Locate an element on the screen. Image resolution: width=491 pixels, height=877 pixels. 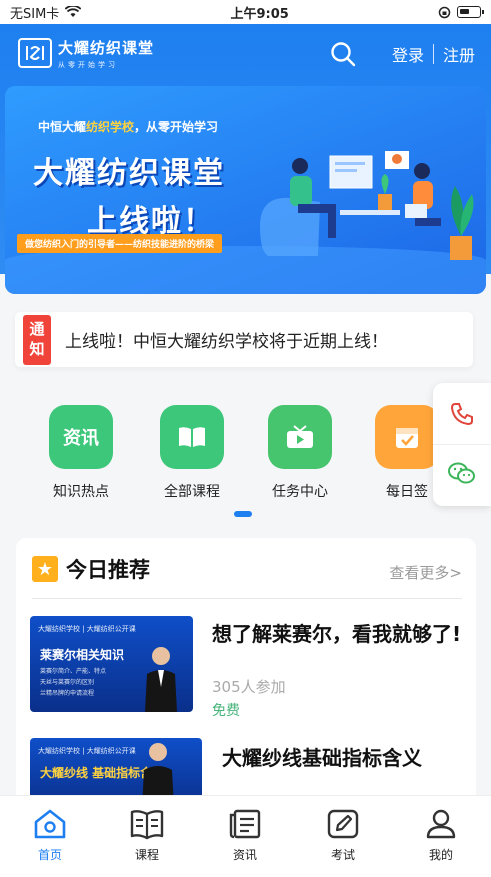
grid-item-knowledge: 资讯 知识热点 is located at coordinates (81, 453).